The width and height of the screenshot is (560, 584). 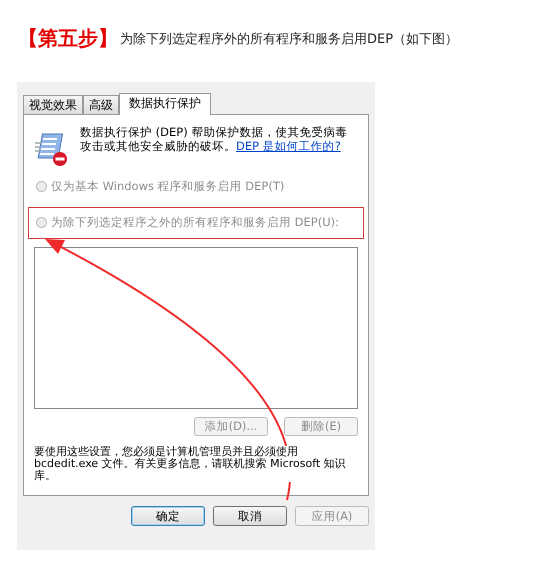 I want to click on dep-description: 数据执行保护 (DEP) 帮助保护数据，使其免受病毒攻击或其他安全威胁的破坏。DEP 是如何工作的?, so click(x=214, y=139).